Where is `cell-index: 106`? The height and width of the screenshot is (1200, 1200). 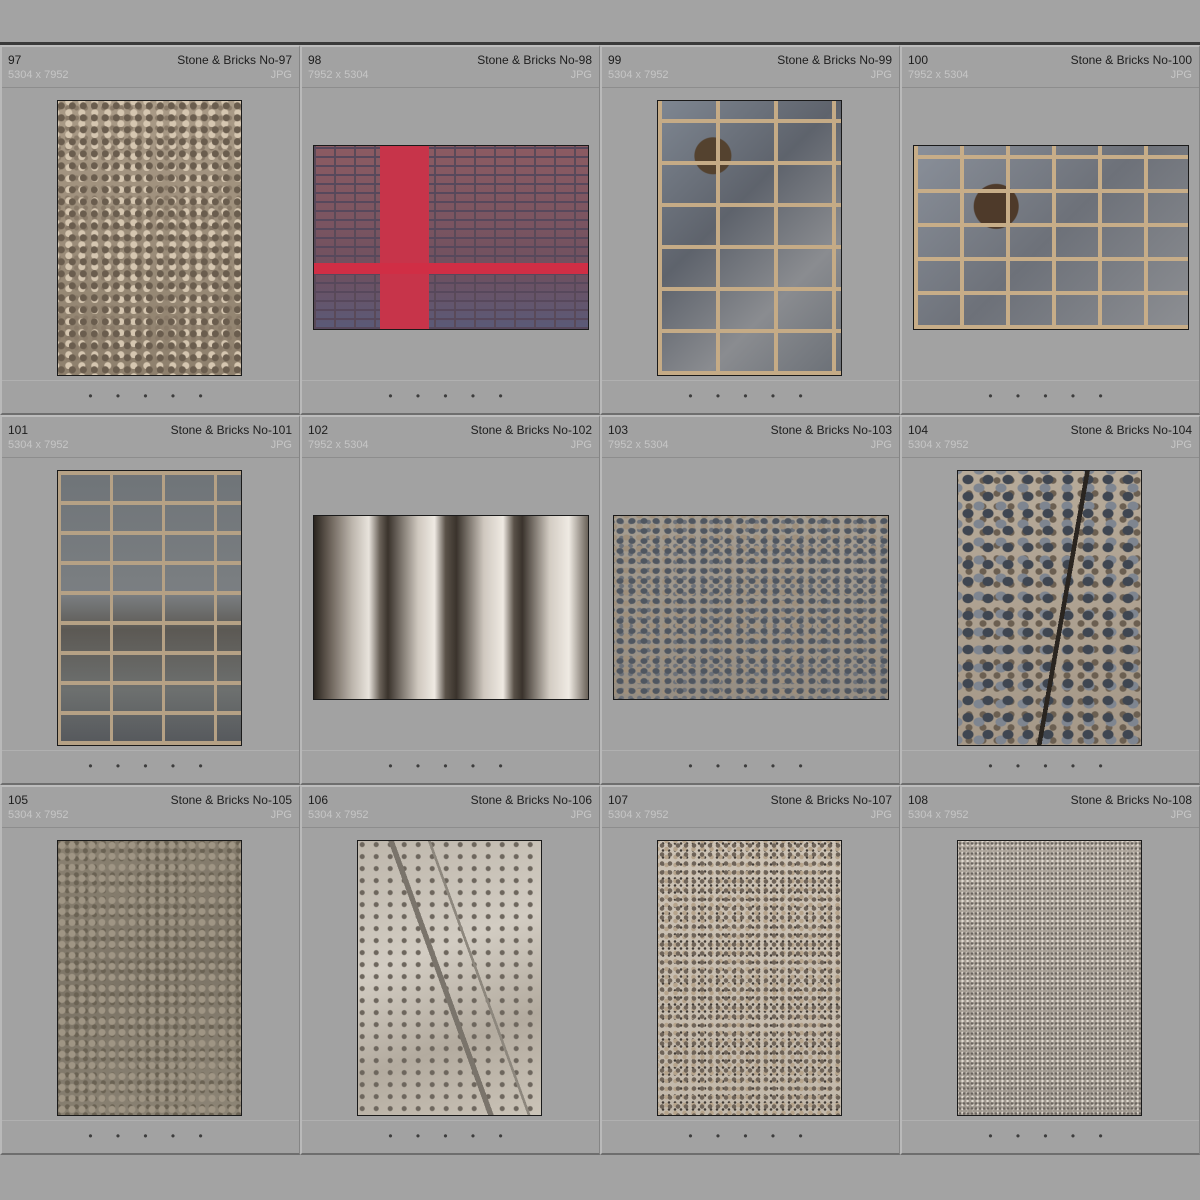 cell-index: 106 is located at coordinates (318, 800).